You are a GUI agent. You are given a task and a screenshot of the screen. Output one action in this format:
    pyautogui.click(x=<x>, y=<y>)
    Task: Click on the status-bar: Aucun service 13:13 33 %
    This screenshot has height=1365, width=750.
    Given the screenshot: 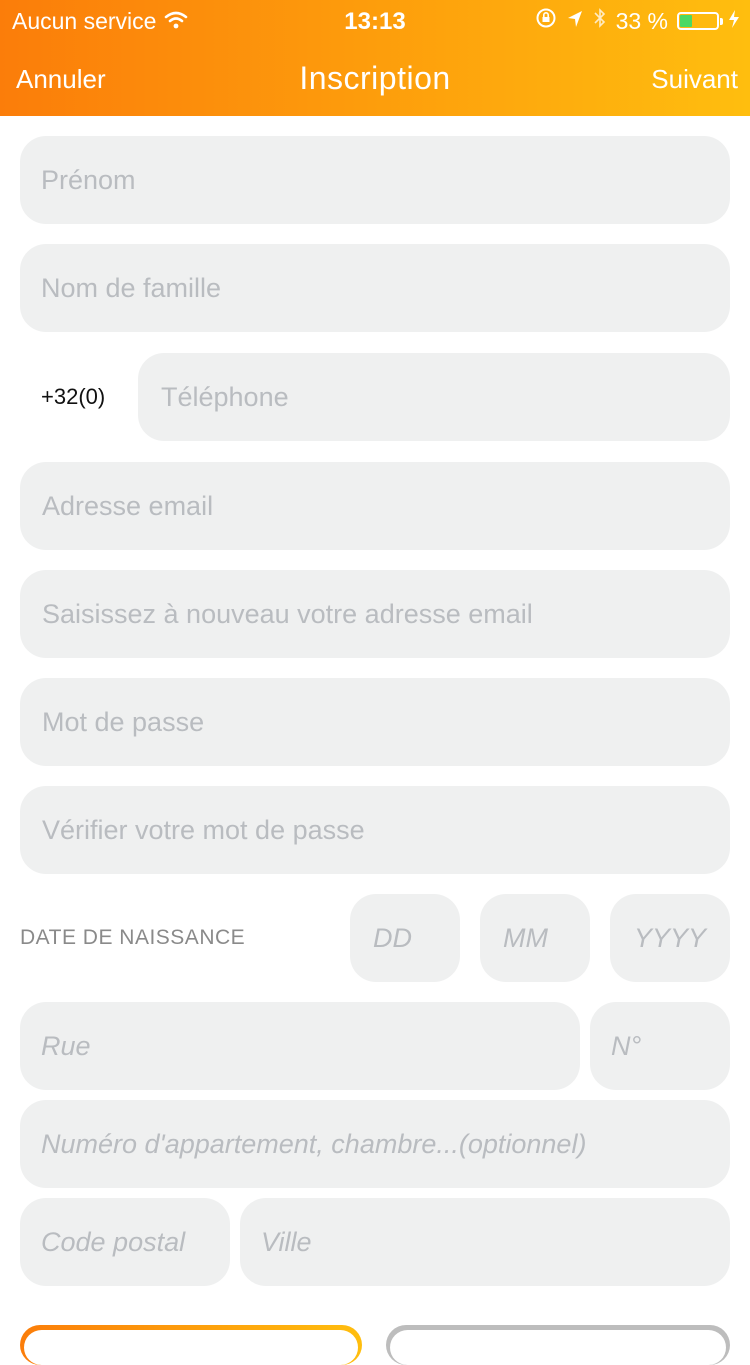 What is the action you would take?
    pyautogui.click(x=375, y=20)
    